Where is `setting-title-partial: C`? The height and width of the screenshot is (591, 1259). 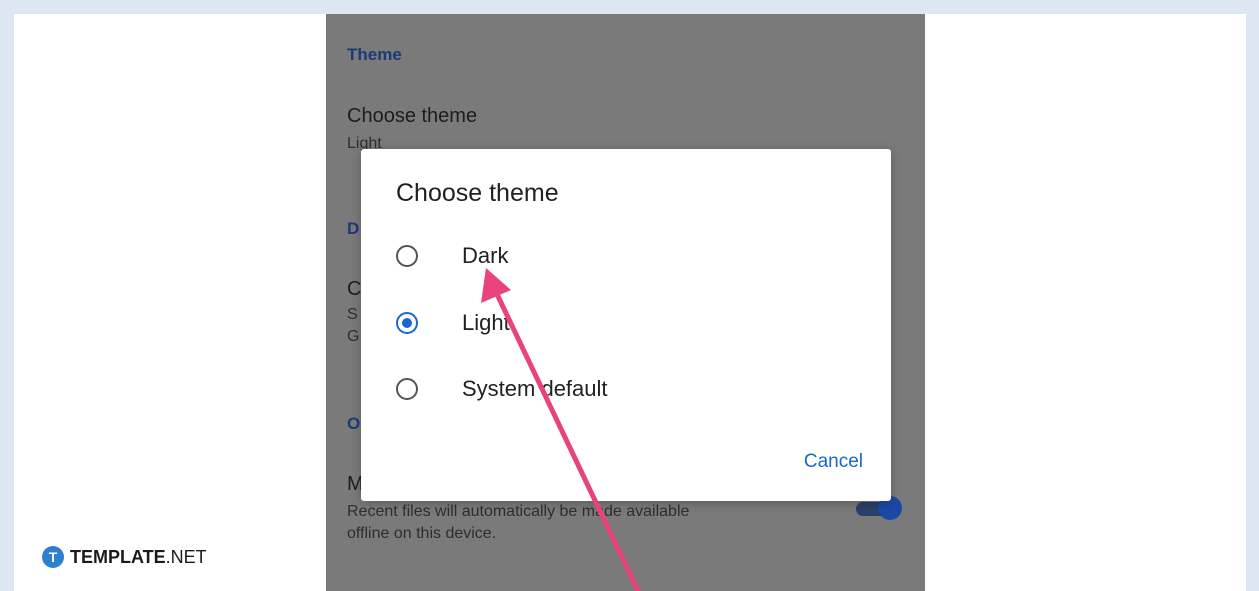
setting-title-partial: C is located at coordinates (354, 289).